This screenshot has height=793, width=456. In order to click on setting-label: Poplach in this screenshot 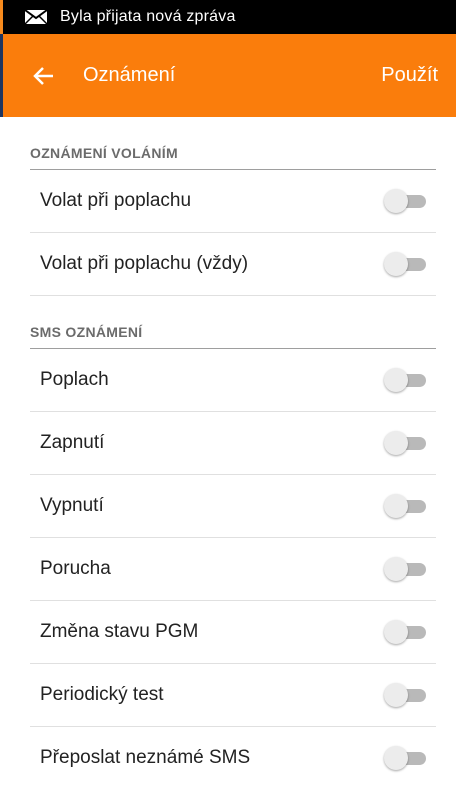, I will do `click(74, 379)`.